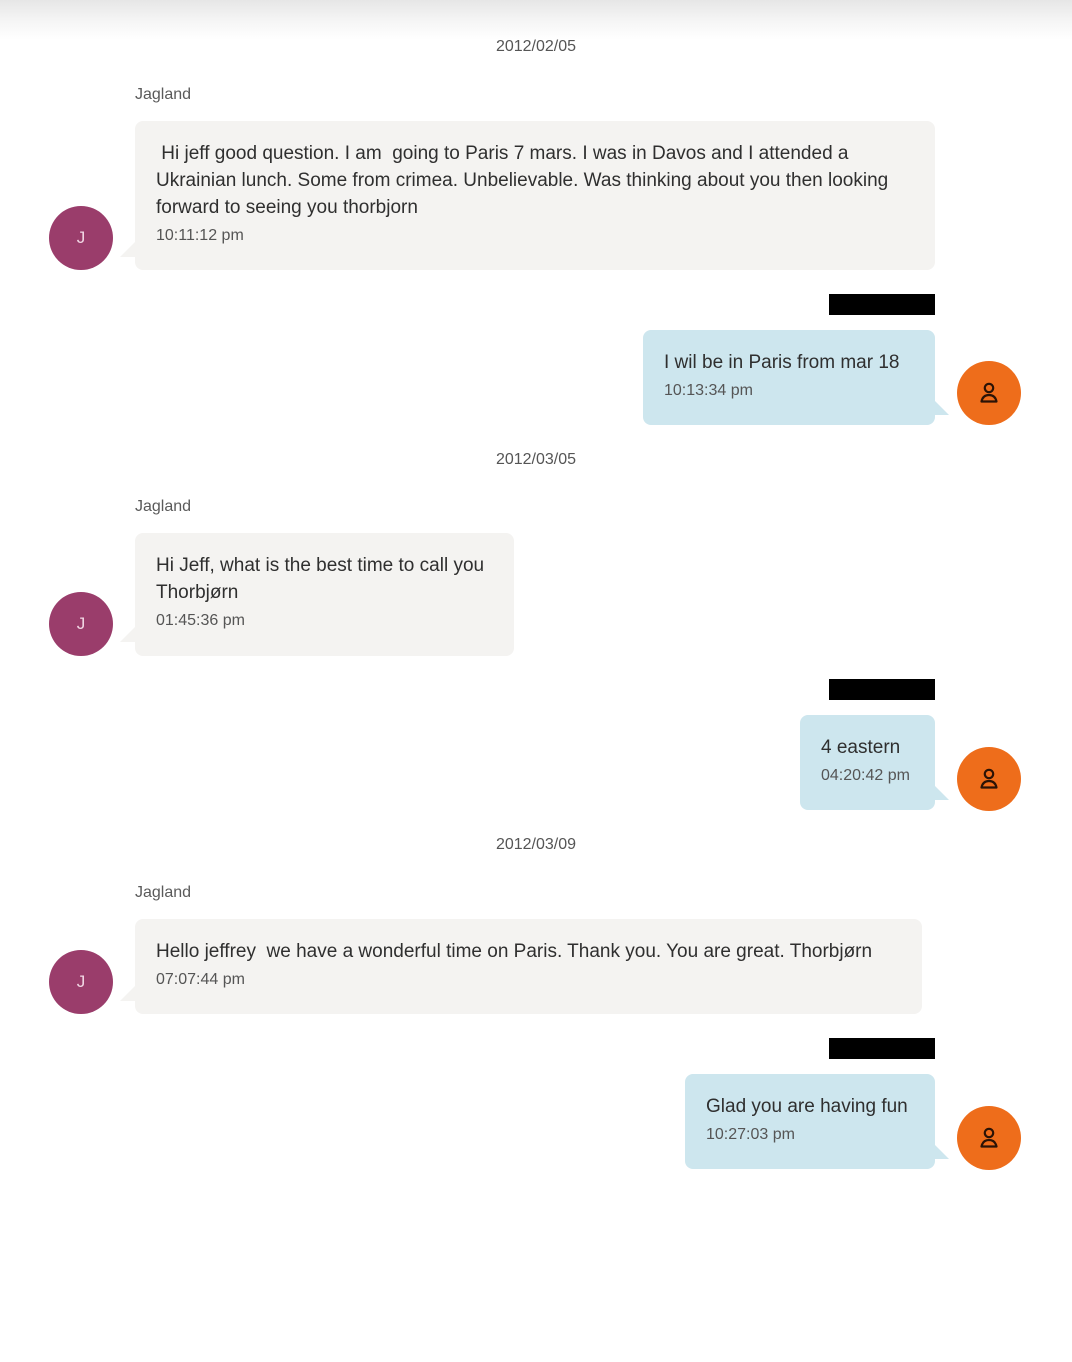 The image size is (1072, 1362). Describe the element at coordinates (750, 1134) in the screenshot. I see `message-time: 10:27:03 pm` at that location.